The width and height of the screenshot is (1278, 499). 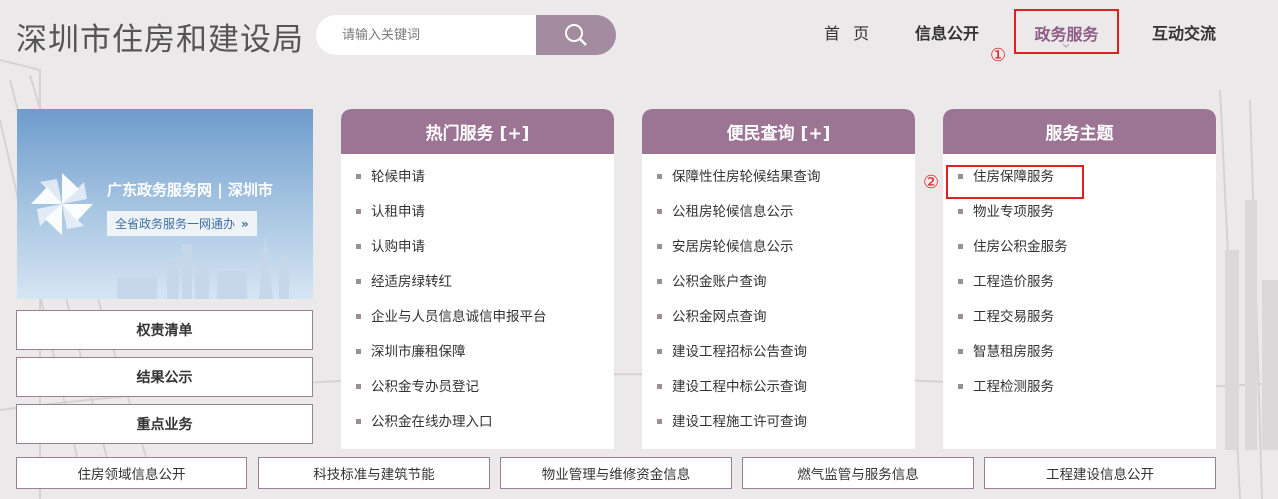 I want to click on list-item: 建设工程施工许可查询, so click(x=778, y=428).